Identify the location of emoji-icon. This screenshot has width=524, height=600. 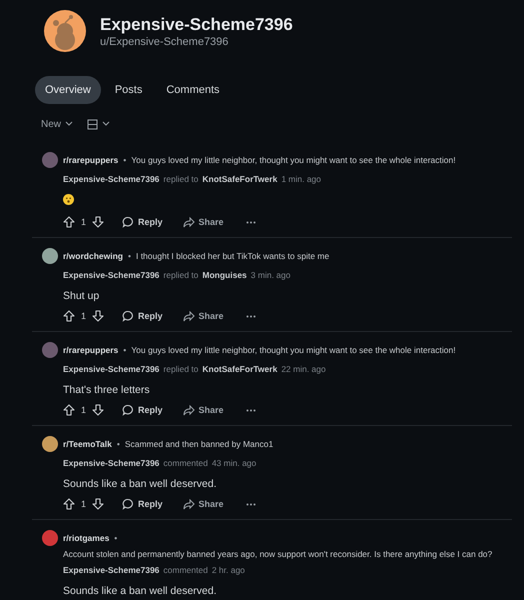
(68, 199).